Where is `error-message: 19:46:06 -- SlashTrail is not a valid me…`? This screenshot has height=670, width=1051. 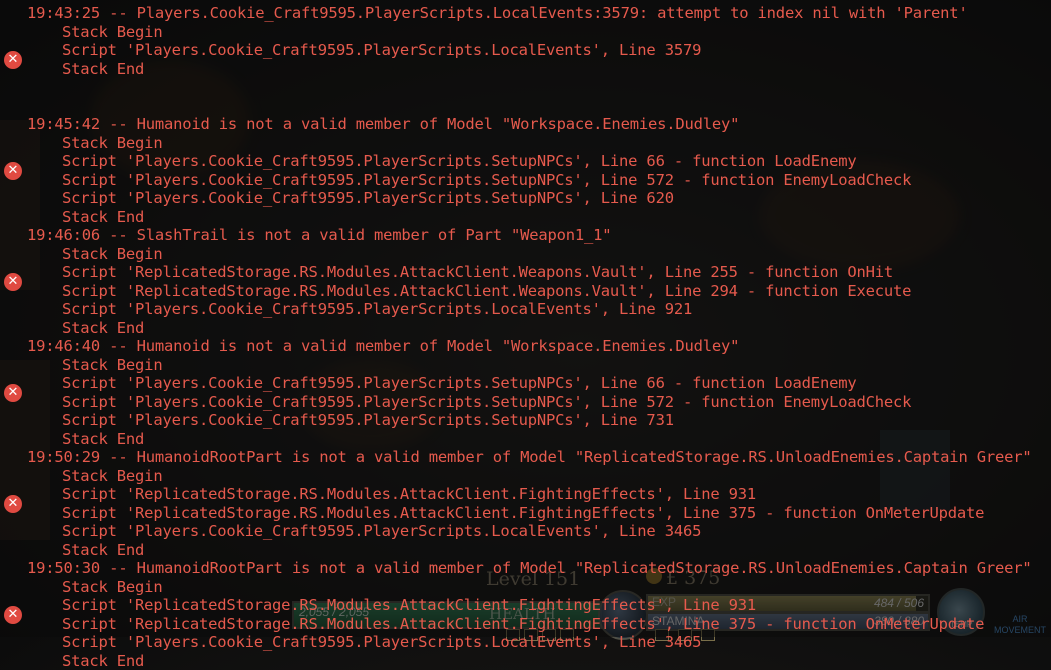 error-message: 19:46:06 -- SlashTrail is not a valid me… is located at coordinates (319, 235).